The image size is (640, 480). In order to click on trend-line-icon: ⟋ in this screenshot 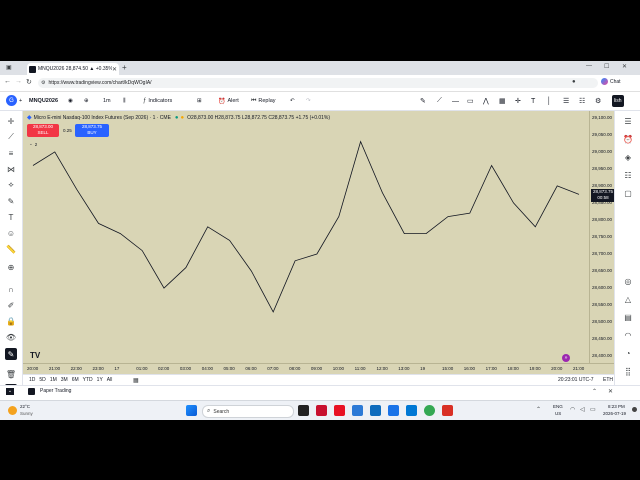, I will do `click(11, 137)`.